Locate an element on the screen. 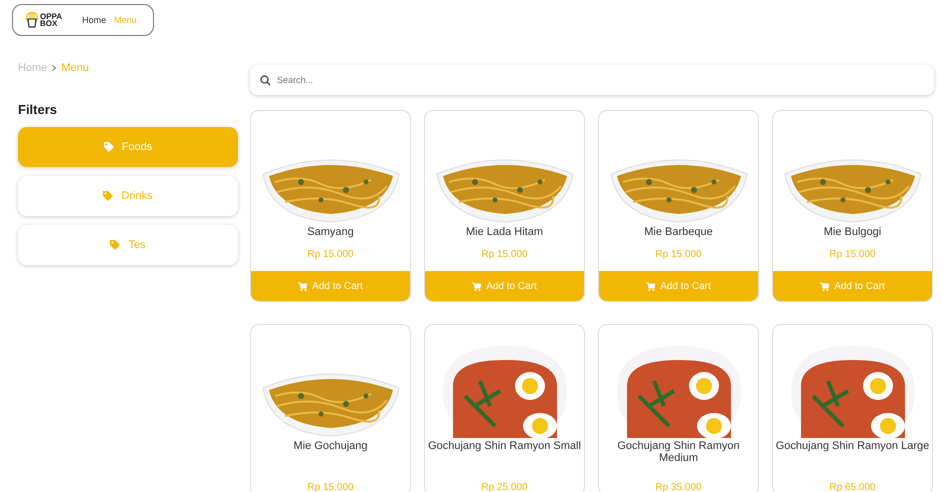  product-name: Gochujang Shin Ramyon Large is located at coordinates (853, 446).